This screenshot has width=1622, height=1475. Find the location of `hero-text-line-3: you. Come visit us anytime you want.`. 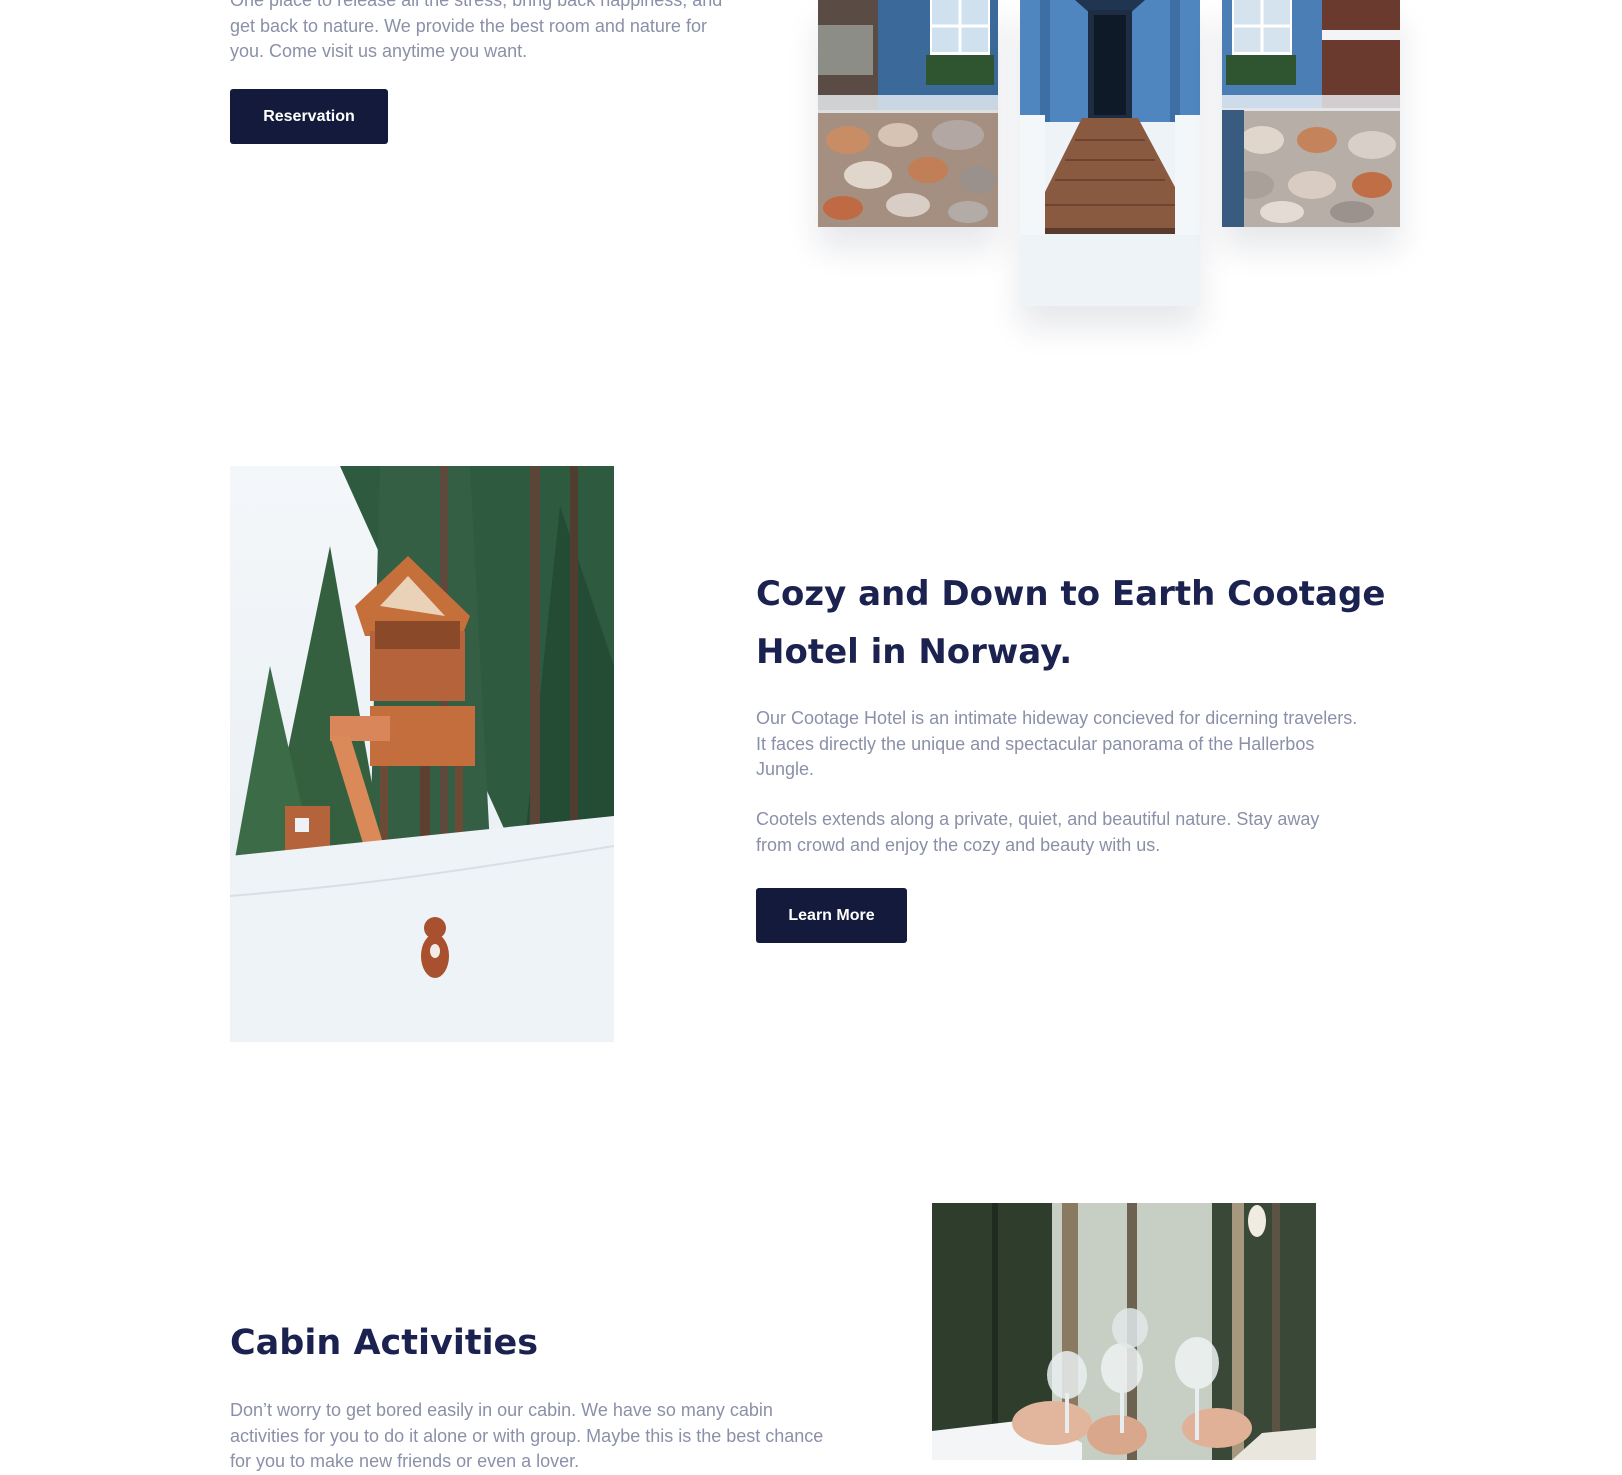

hero-text-line-3: you. Come visit us anytime you want. is located at coordinates (379, 51).